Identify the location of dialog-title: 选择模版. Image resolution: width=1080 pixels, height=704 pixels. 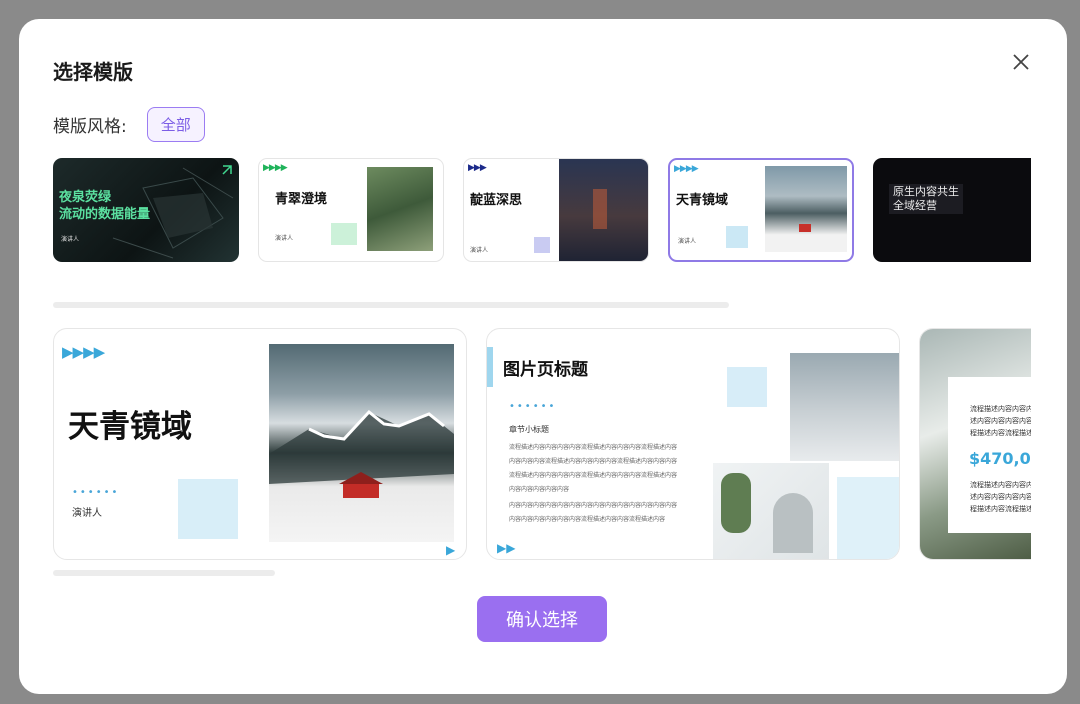
(93, 72).